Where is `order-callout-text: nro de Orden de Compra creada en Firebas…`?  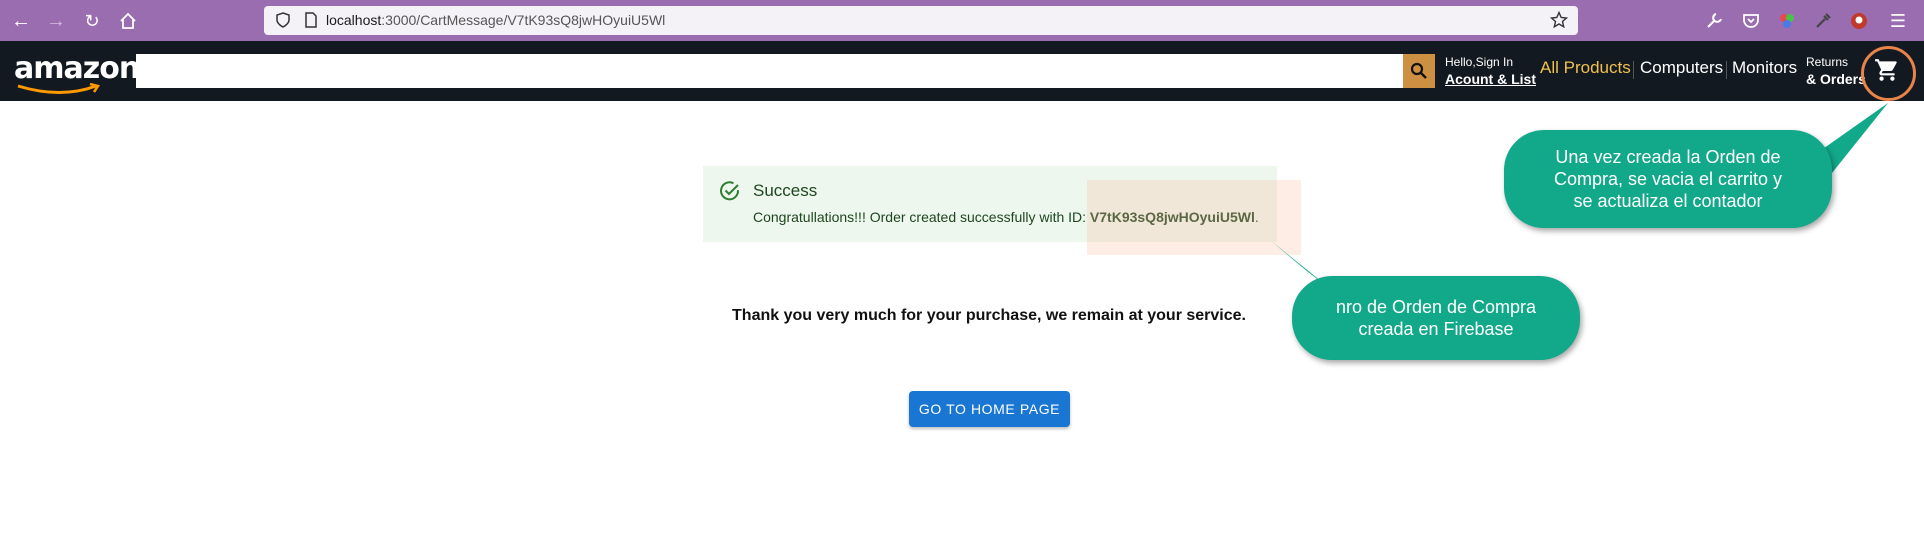 order-callout-text: nro de Orden de Compra creada en Firebas… is located at coordinates (1436, 318).